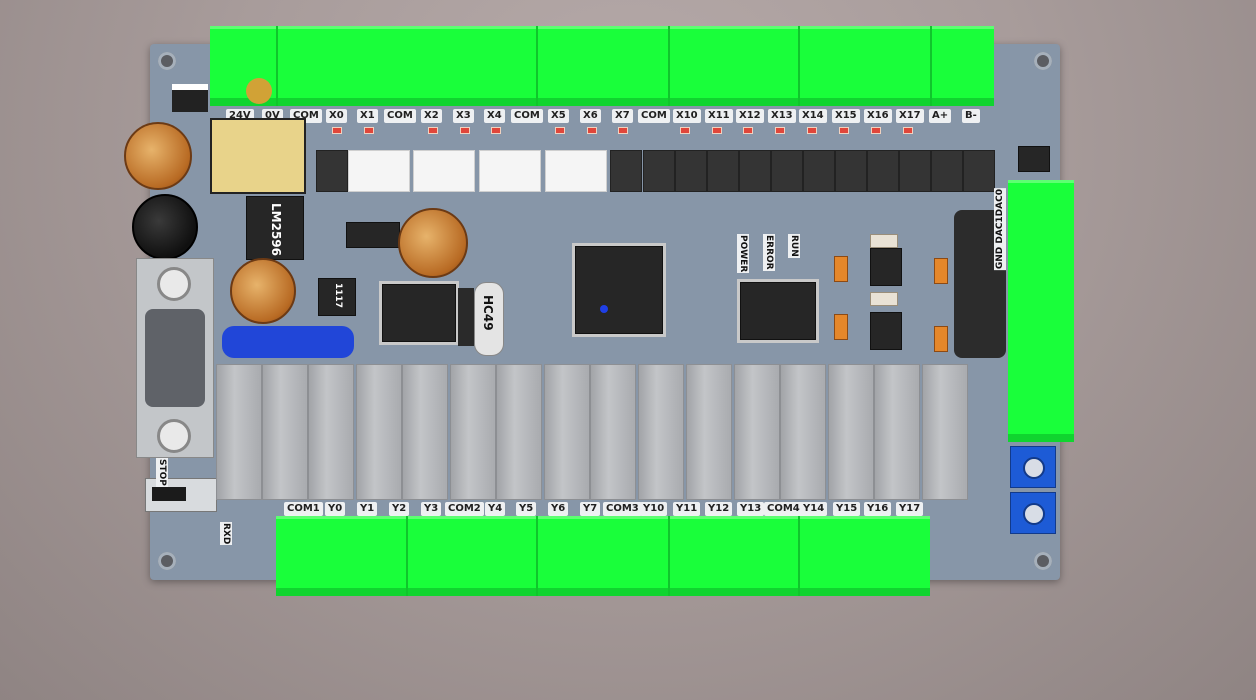 The width and height of the screenshot is (1256, 700). Describe the element at coordinates (910, 116) in the screenshot. I see `terminal-label-x17: X17` at that location.